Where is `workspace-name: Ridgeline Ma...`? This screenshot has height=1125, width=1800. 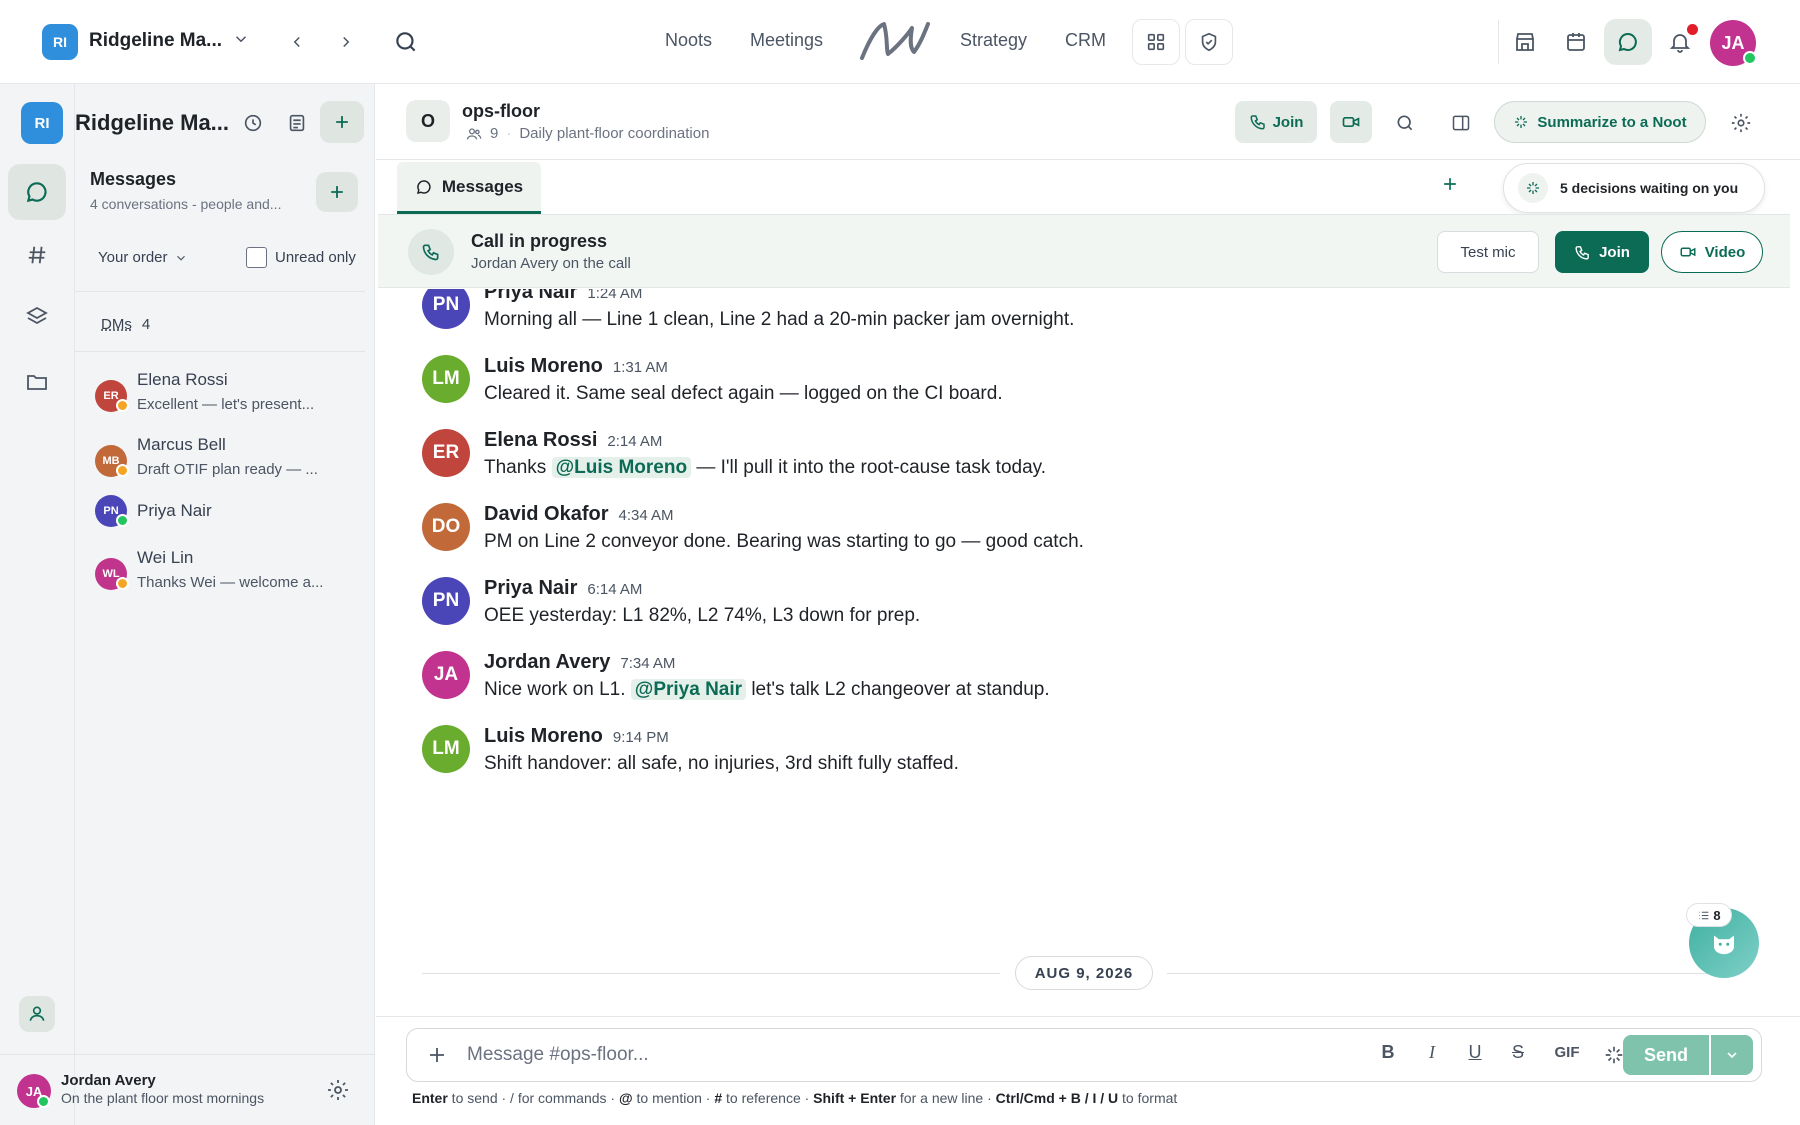 workspace-name: Ridgeline Ma... is located at coordinates (155, 41).